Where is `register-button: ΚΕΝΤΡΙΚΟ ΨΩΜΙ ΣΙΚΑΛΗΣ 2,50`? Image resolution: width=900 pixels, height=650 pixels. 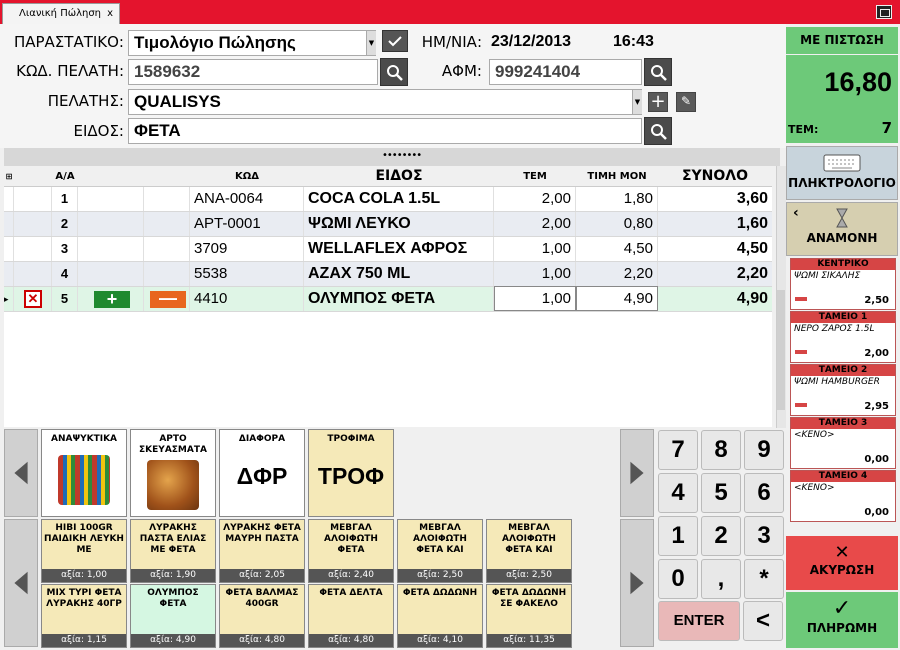
register-button: ΚΕΝΤΡΙΚΟ ΨΩΜΙ ΣΙΚΑΛΗΣ 2,50 is located at coordinates (843, 284).